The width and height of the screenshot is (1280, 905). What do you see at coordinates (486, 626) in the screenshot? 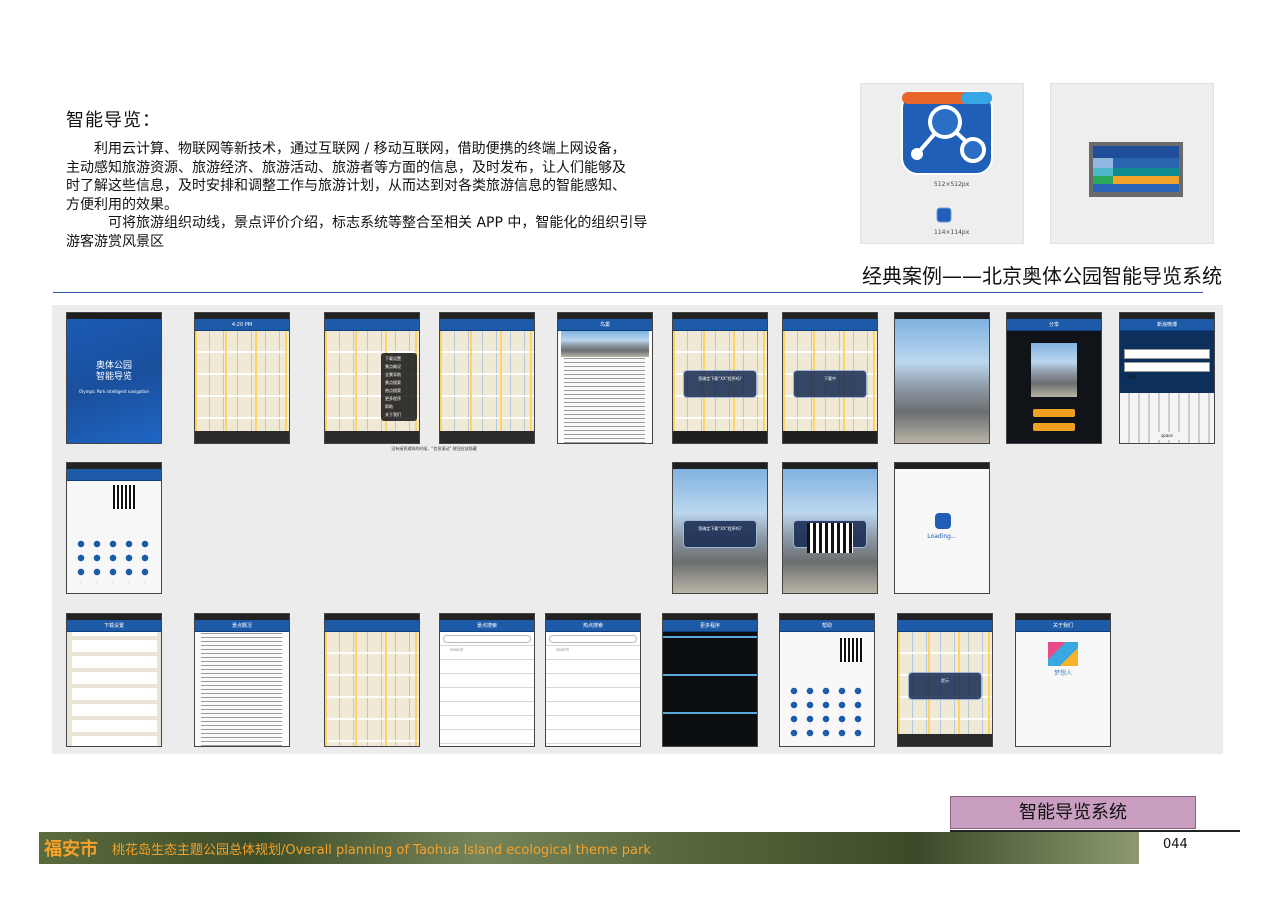
I see `screen-title: 景点搜索` at bounding box center [486, 626].